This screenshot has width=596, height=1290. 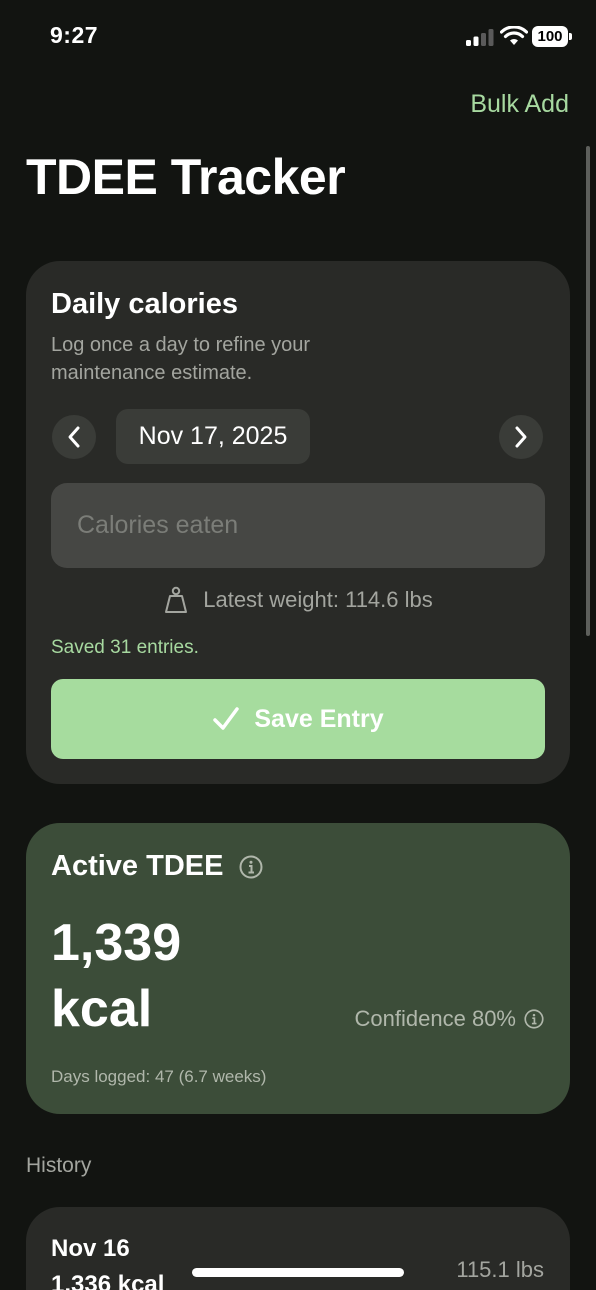 What do you see at coordinates (480, 37) in the screenshot?
I see `signal-icon` at bounding box center [480, 37].